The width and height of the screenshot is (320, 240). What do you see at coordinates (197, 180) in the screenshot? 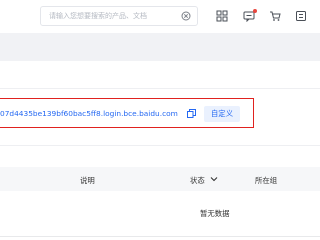
I see `column-status: 状态` at bounding box center [197, 180].